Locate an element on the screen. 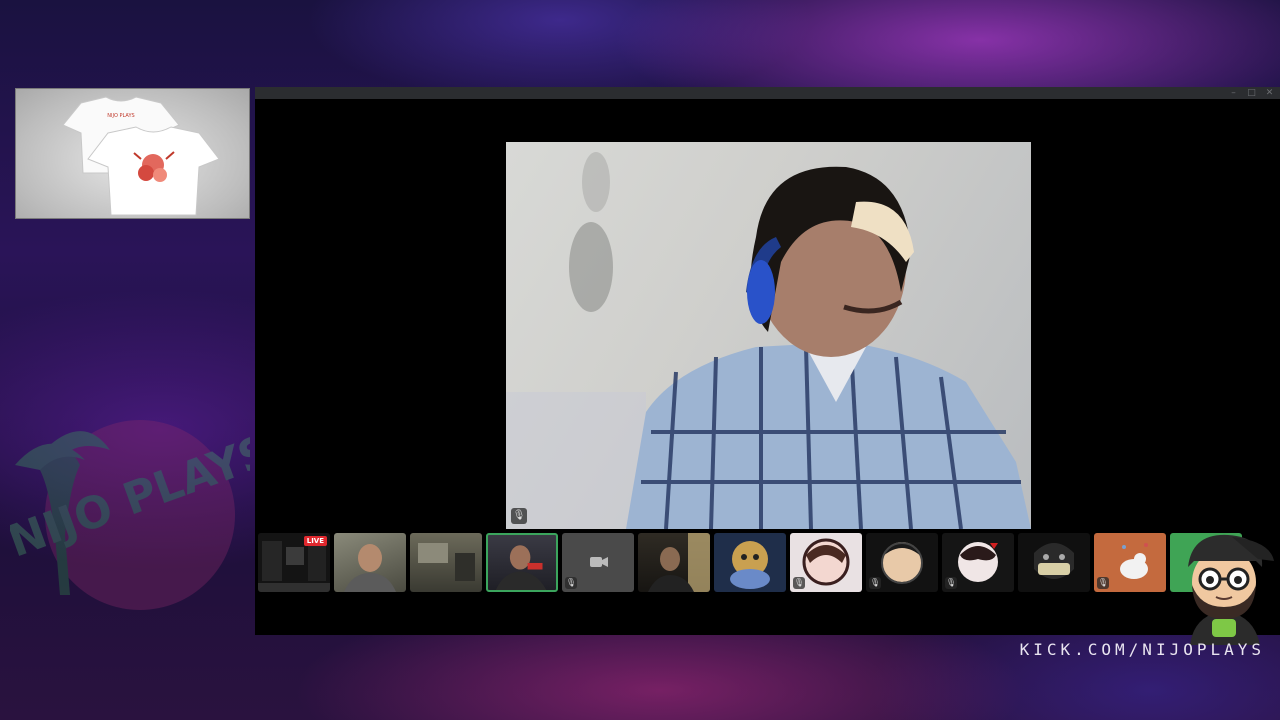  participant-thumbnail-strip: LIVE 🎙 🎙 🎙 🎙 🎙 is located at coordinates (750, 563).